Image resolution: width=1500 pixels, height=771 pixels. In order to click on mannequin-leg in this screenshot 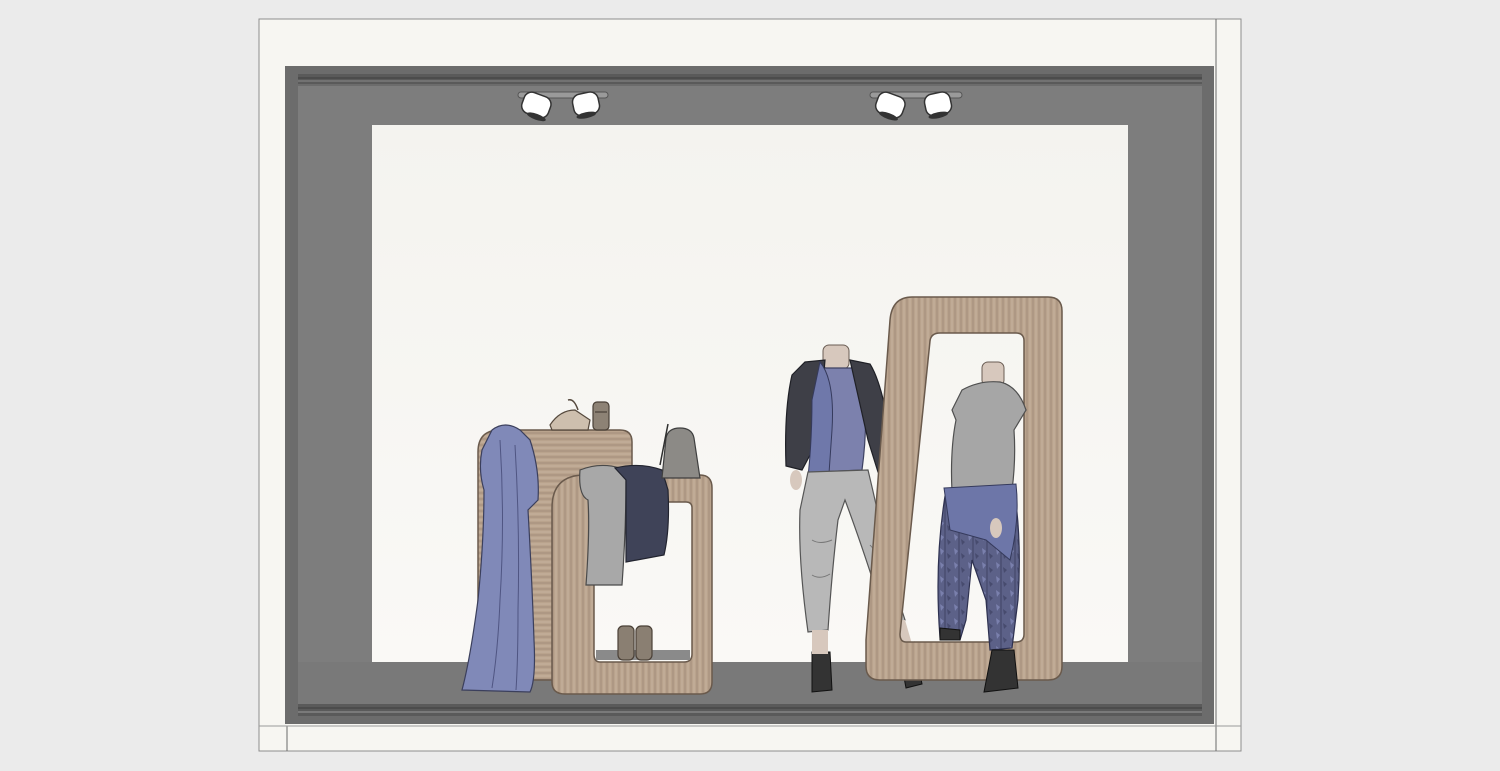, I will do `click(820, 642)`.